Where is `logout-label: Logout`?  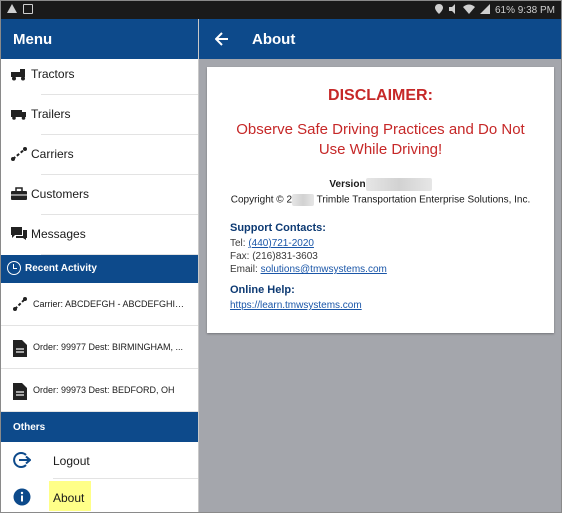
logout-label: Logout is located at coordinates (71, 461).